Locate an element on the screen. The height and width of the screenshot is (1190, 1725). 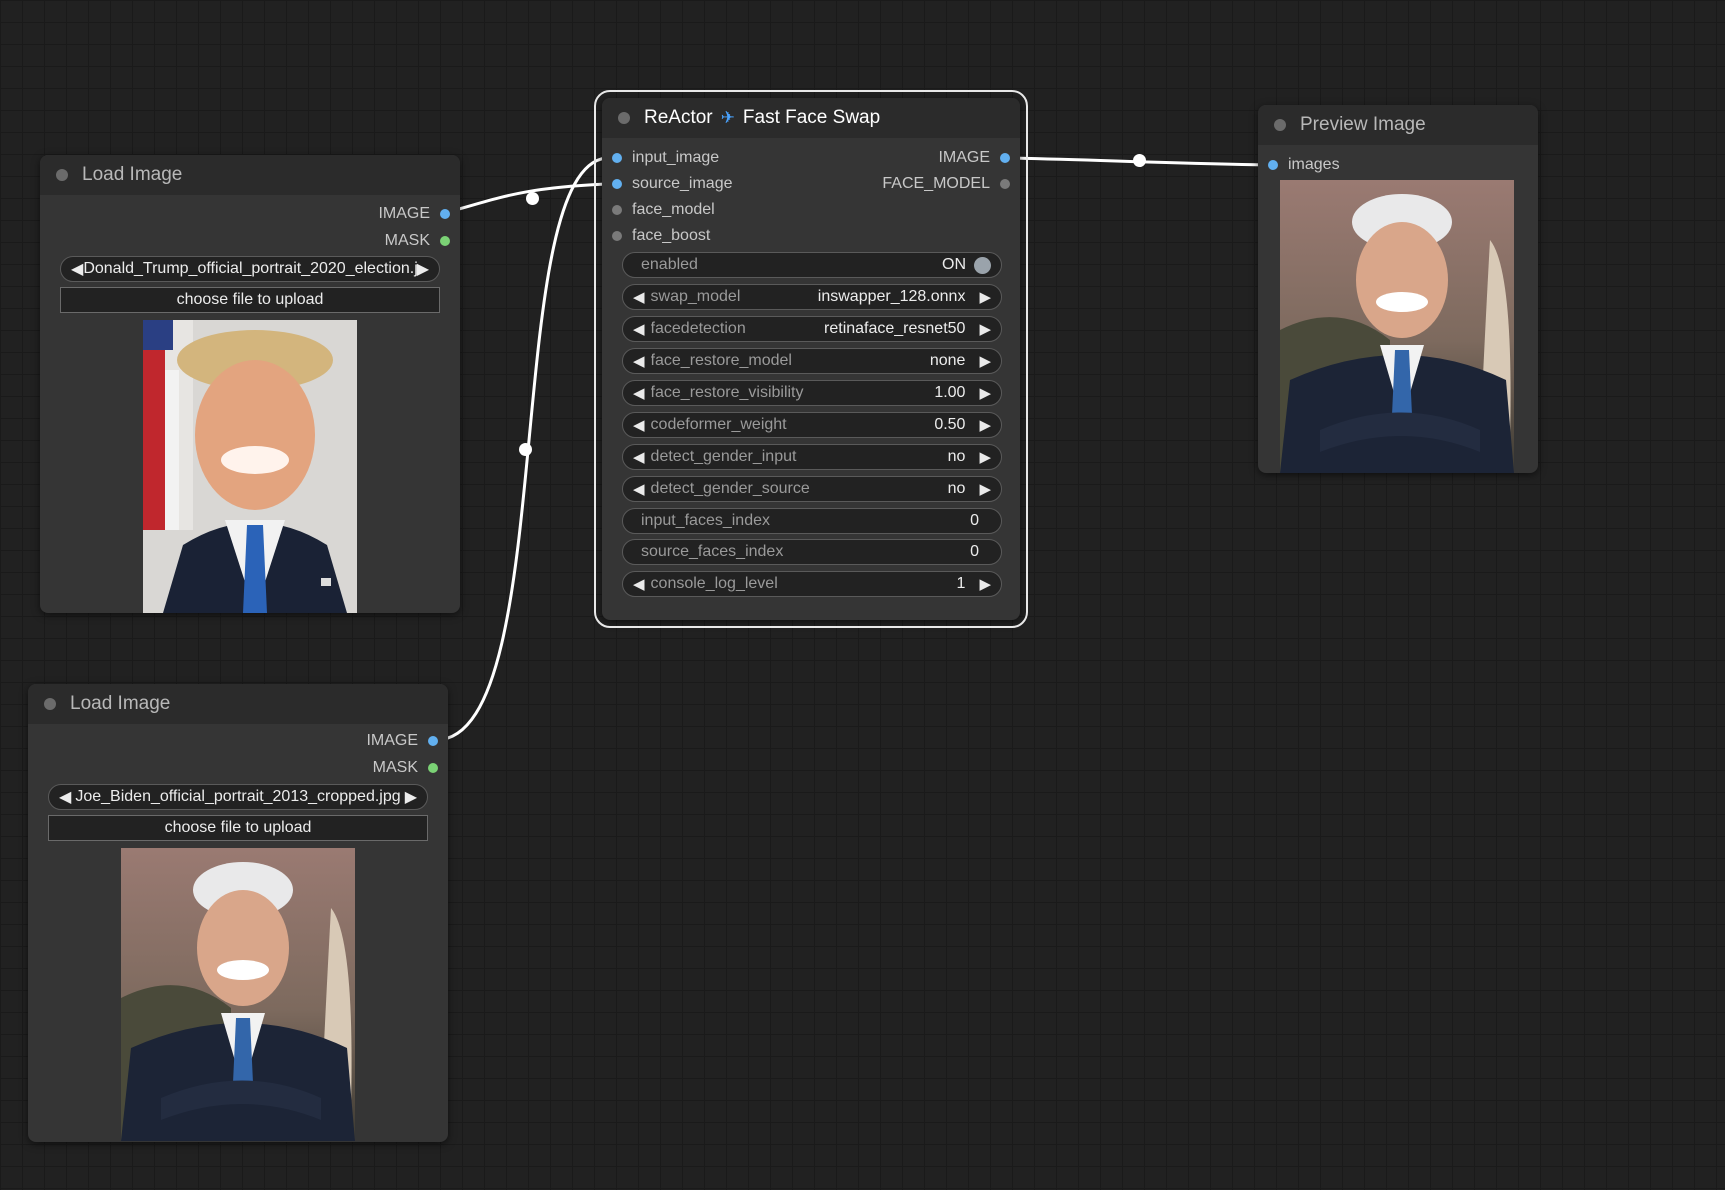
image-preview-trump is located at coordinates (250, 466).